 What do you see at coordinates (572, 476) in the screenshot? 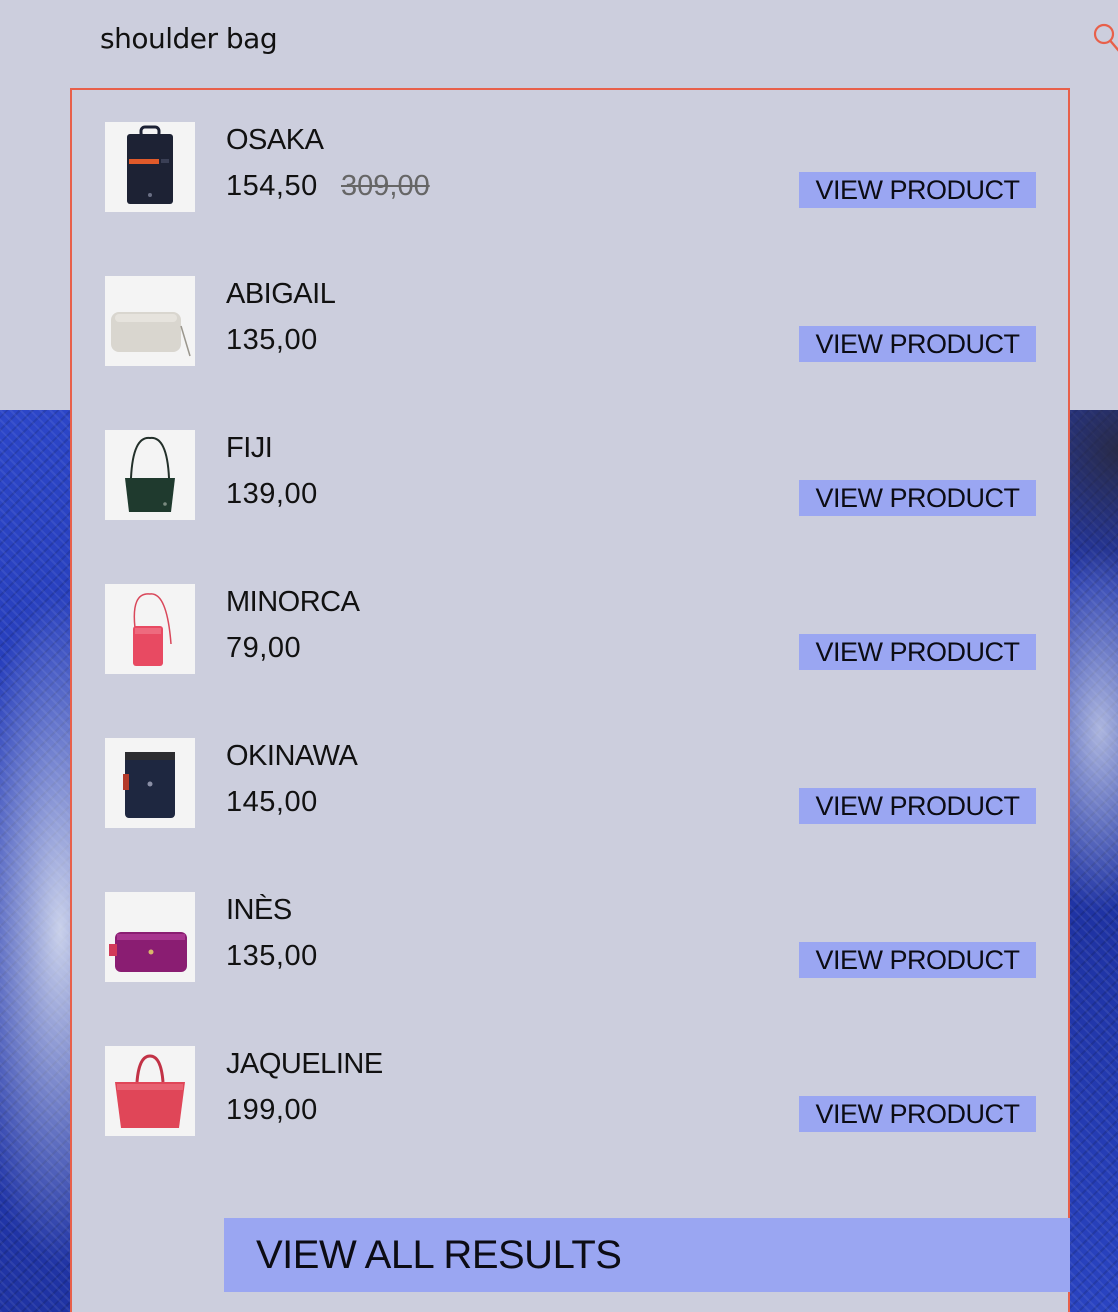
I see `result-item: FIJI 139,00 VIEW PRODUCT` at bounding box center [572, 476].